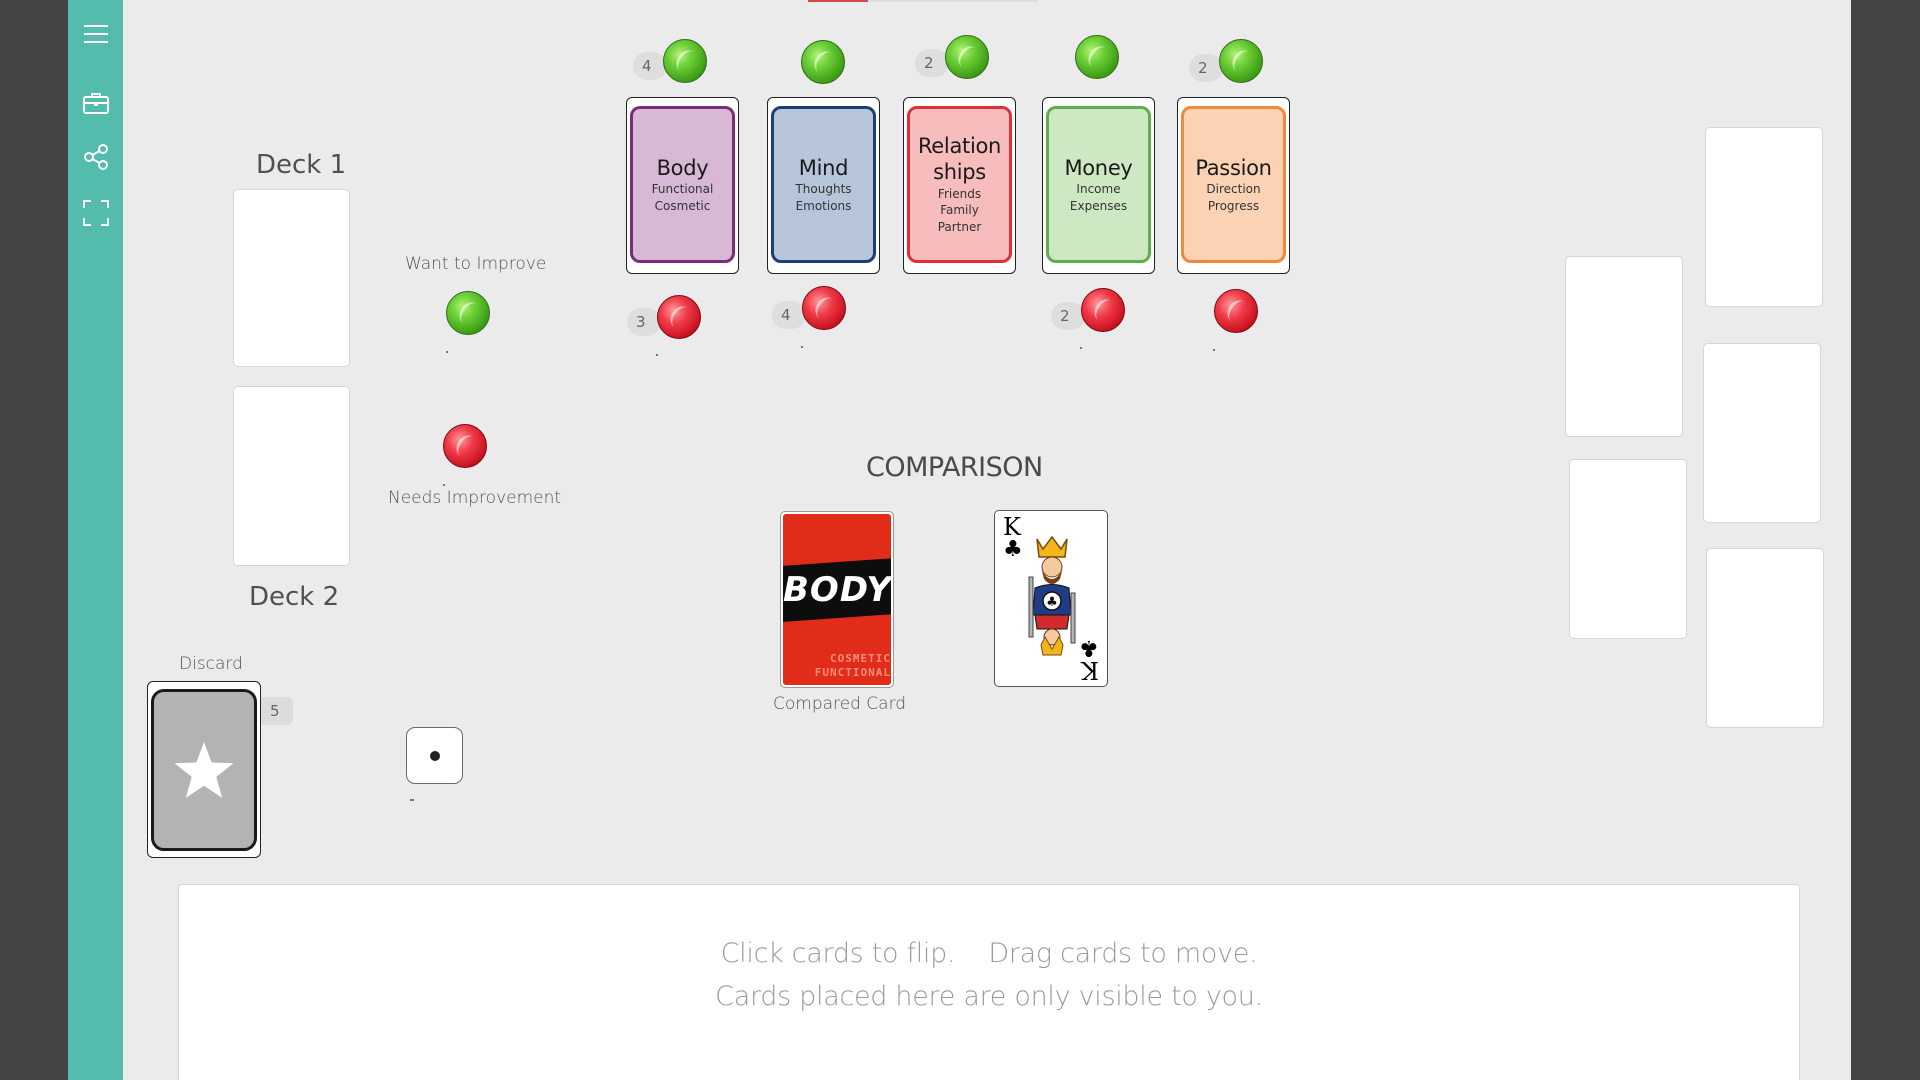 The image size is (1920, 1080). What do you see at coordinates (789, 315) in the screenshot?
I see `red-count-badge: 4` at bounding box center [789, 315].